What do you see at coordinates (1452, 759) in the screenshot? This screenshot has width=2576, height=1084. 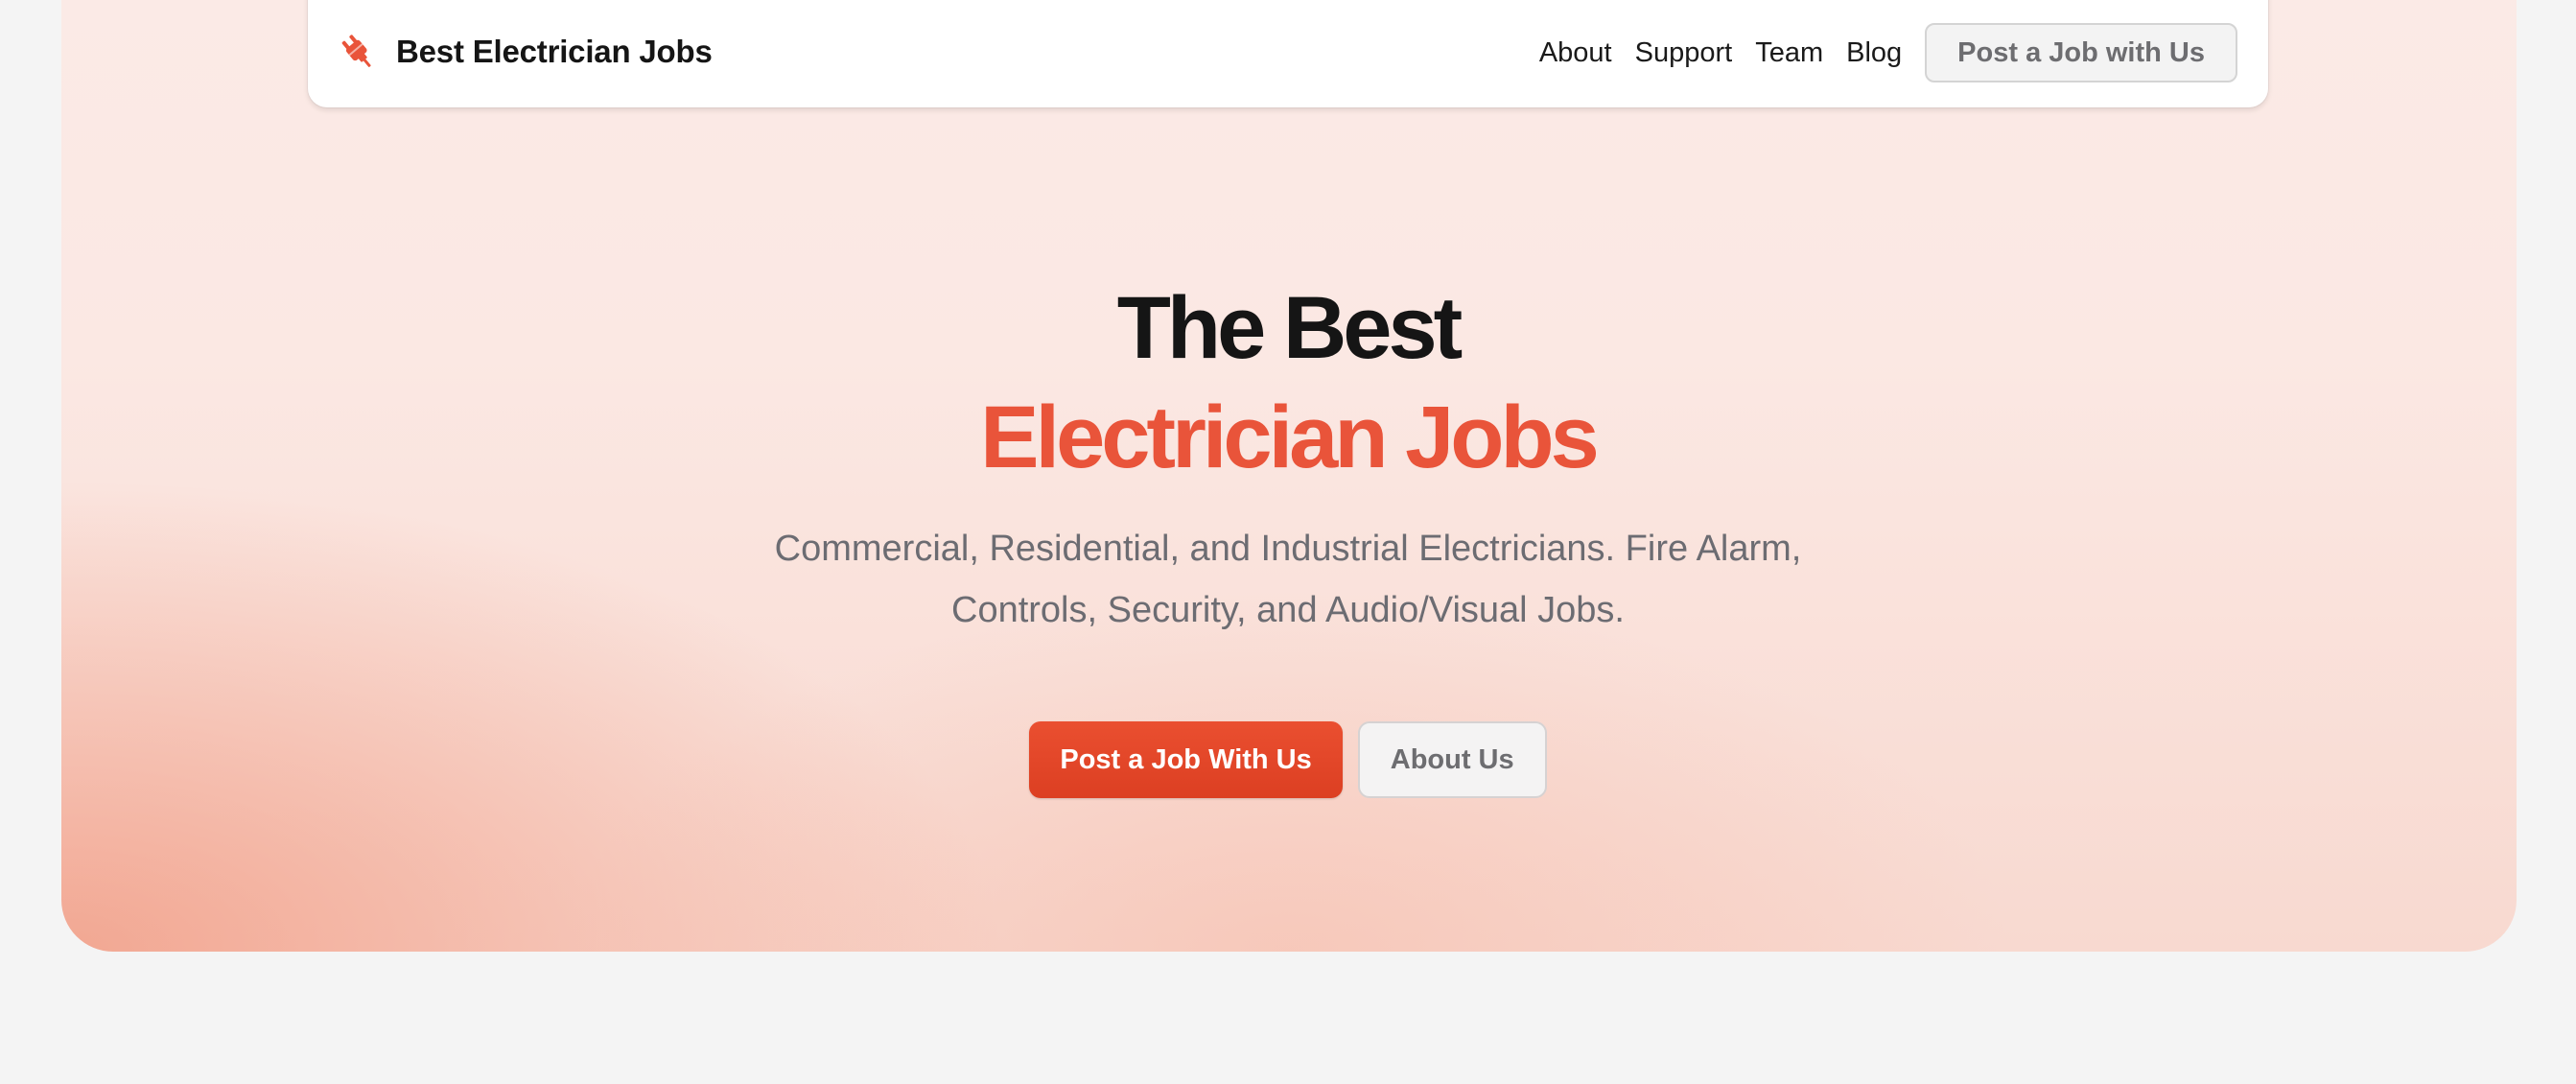 I see `about-us-button: About Us` at bounding box center [1452, 759].